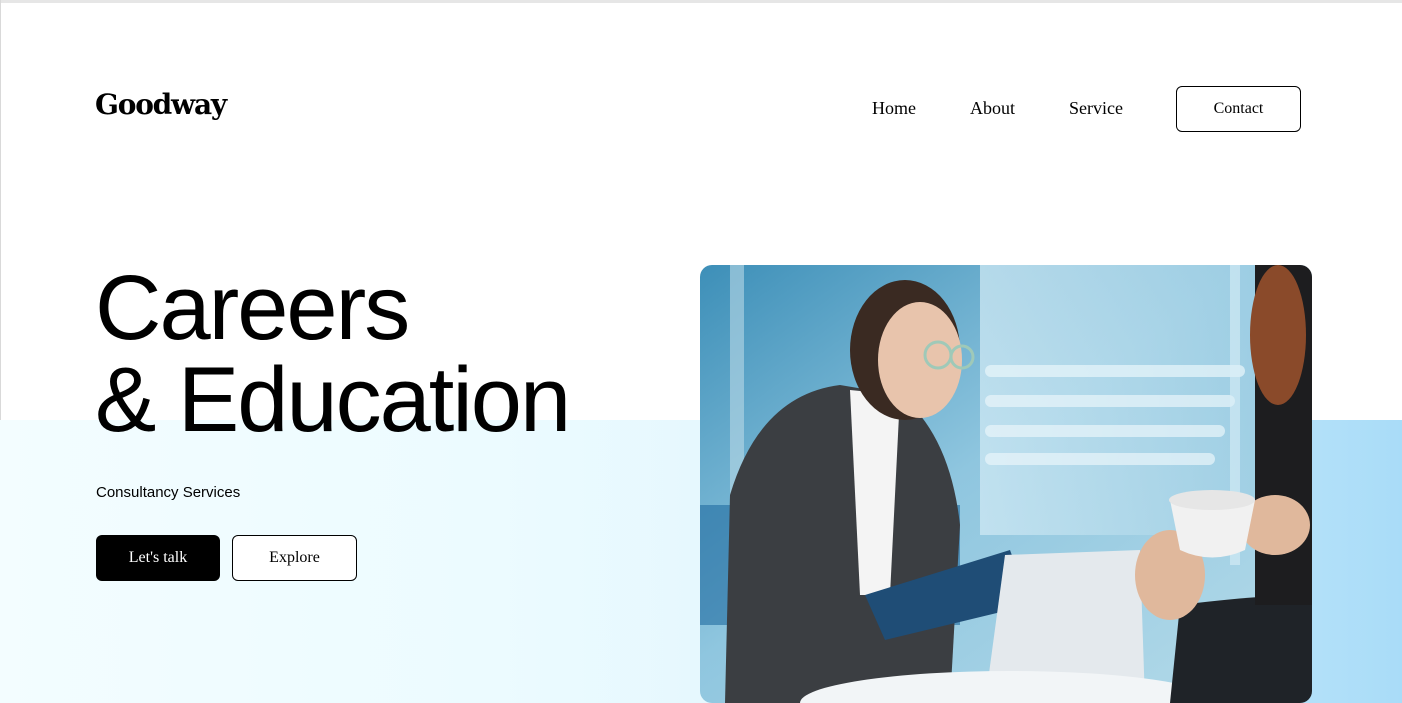 The width and height of the screenshot is (1402, 703). What do you see at coordinates (333, 400) in the screenshot?
I see `hero-headline-line-2: & Education` at bounding box center [333, 400].